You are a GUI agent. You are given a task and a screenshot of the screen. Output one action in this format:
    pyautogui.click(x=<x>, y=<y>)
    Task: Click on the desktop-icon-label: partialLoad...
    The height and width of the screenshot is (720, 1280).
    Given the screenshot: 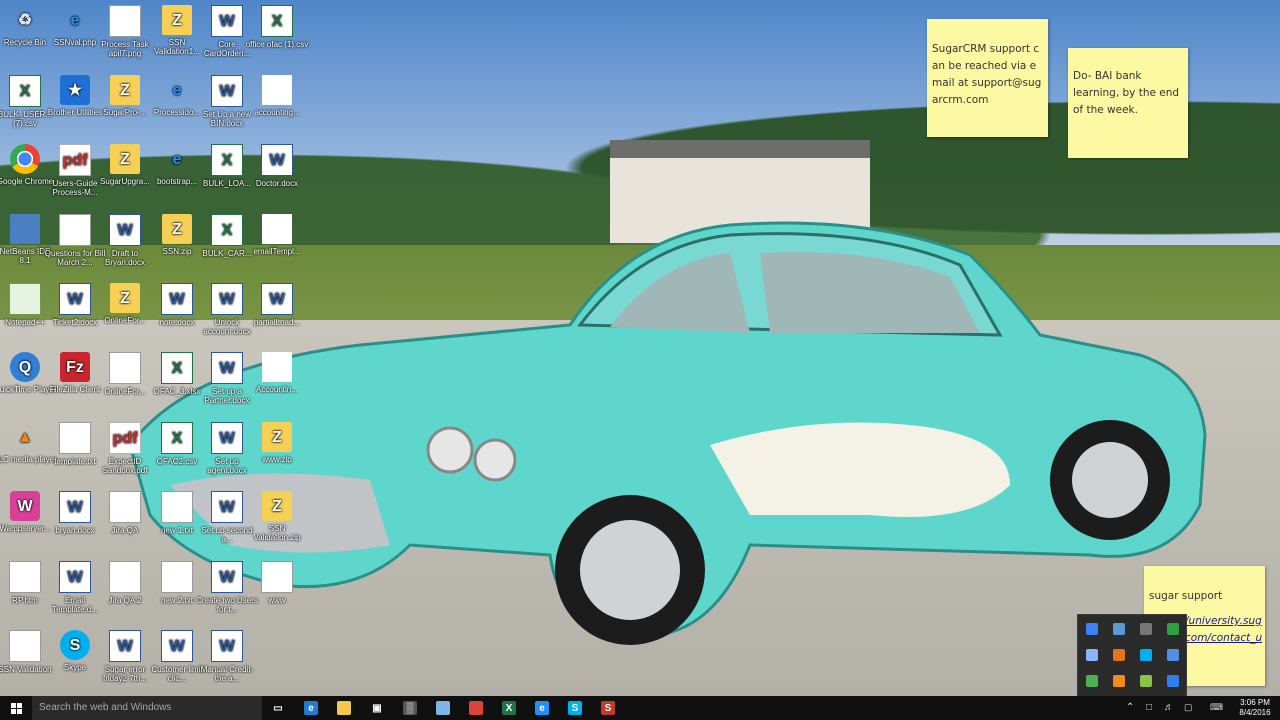 What is the action you would take?
    pyautogui.click(x=277, y=322)
    